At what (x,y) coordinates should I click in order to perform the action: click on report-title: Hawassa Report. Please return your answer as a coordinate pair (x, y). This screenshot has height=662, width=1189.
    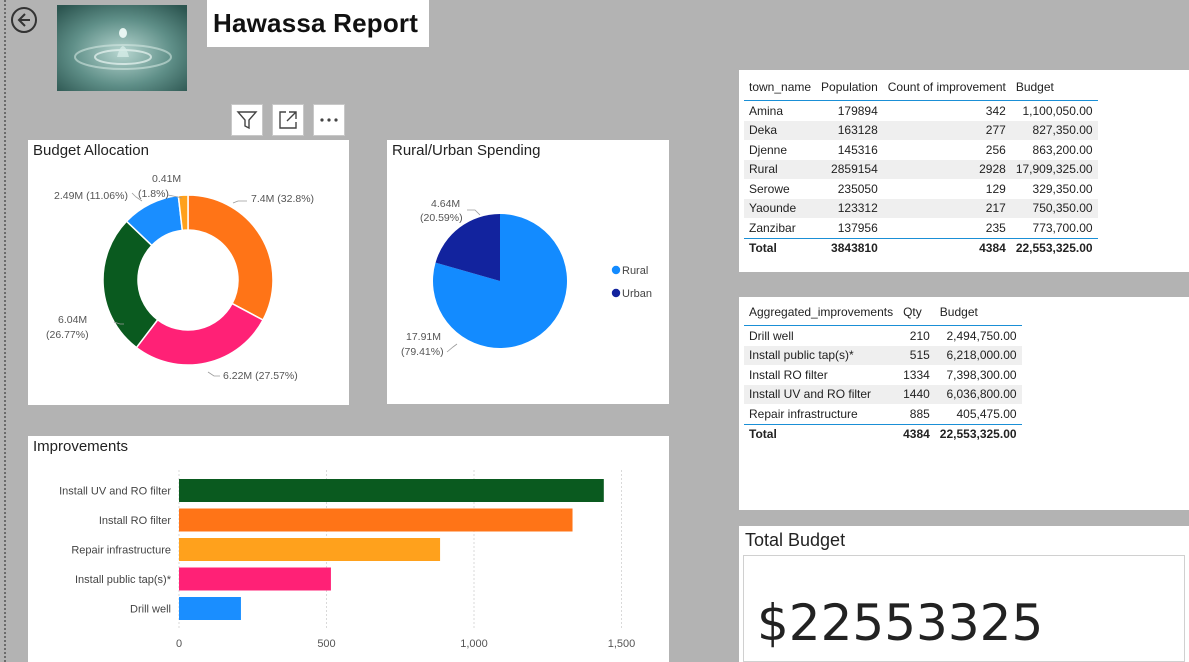
    Looking at the image, I should click on (316, 23).